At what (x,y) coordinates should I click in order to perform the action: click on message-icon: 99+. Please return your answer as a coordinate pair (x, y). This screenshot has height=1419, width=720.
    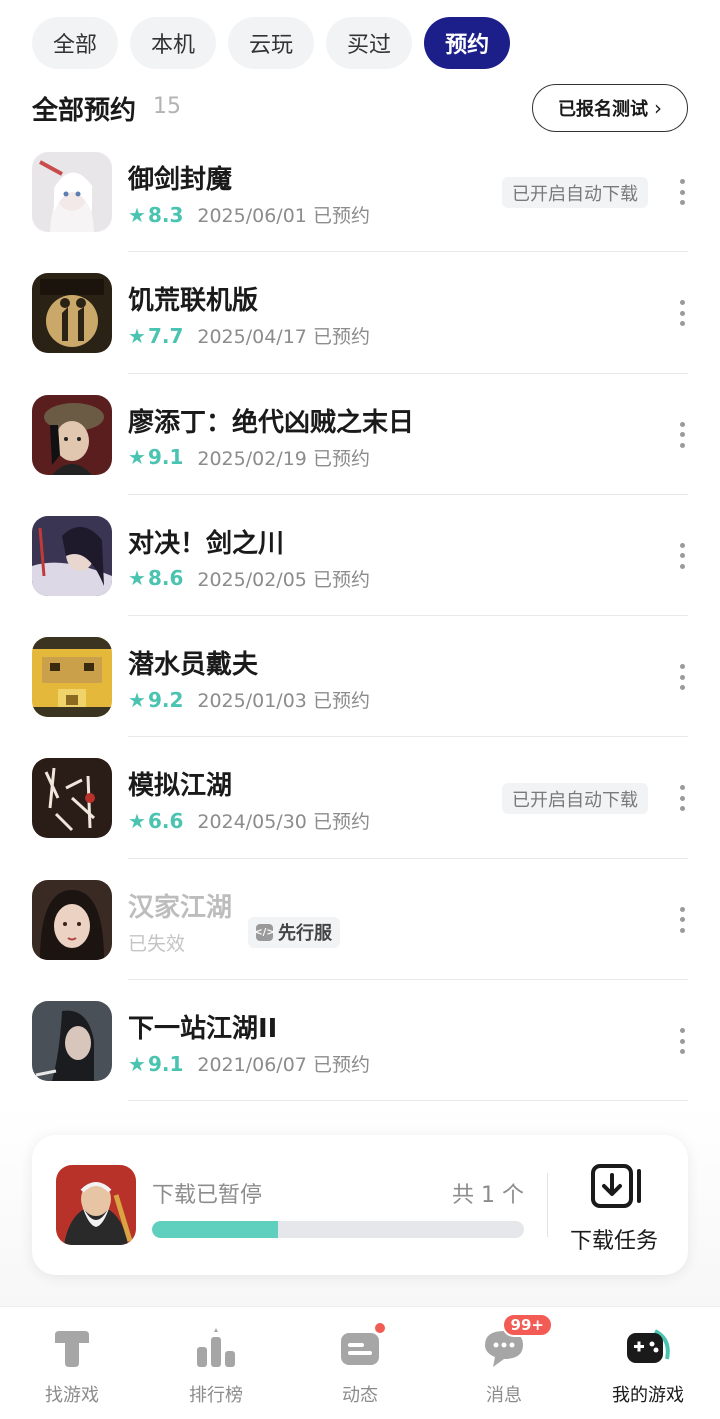
    Looking at the image, I should click on (517, 1342).